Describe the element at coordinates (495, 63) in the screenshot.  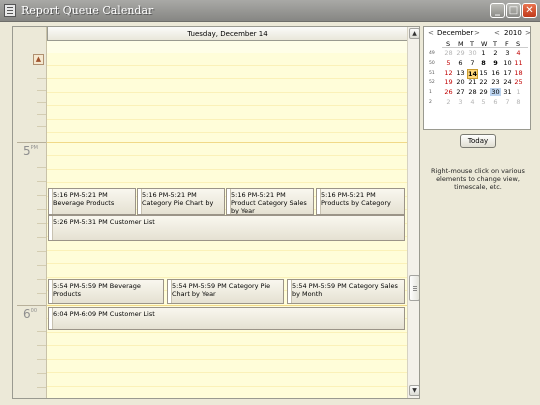
I see `calendar-day: 9` at that location.